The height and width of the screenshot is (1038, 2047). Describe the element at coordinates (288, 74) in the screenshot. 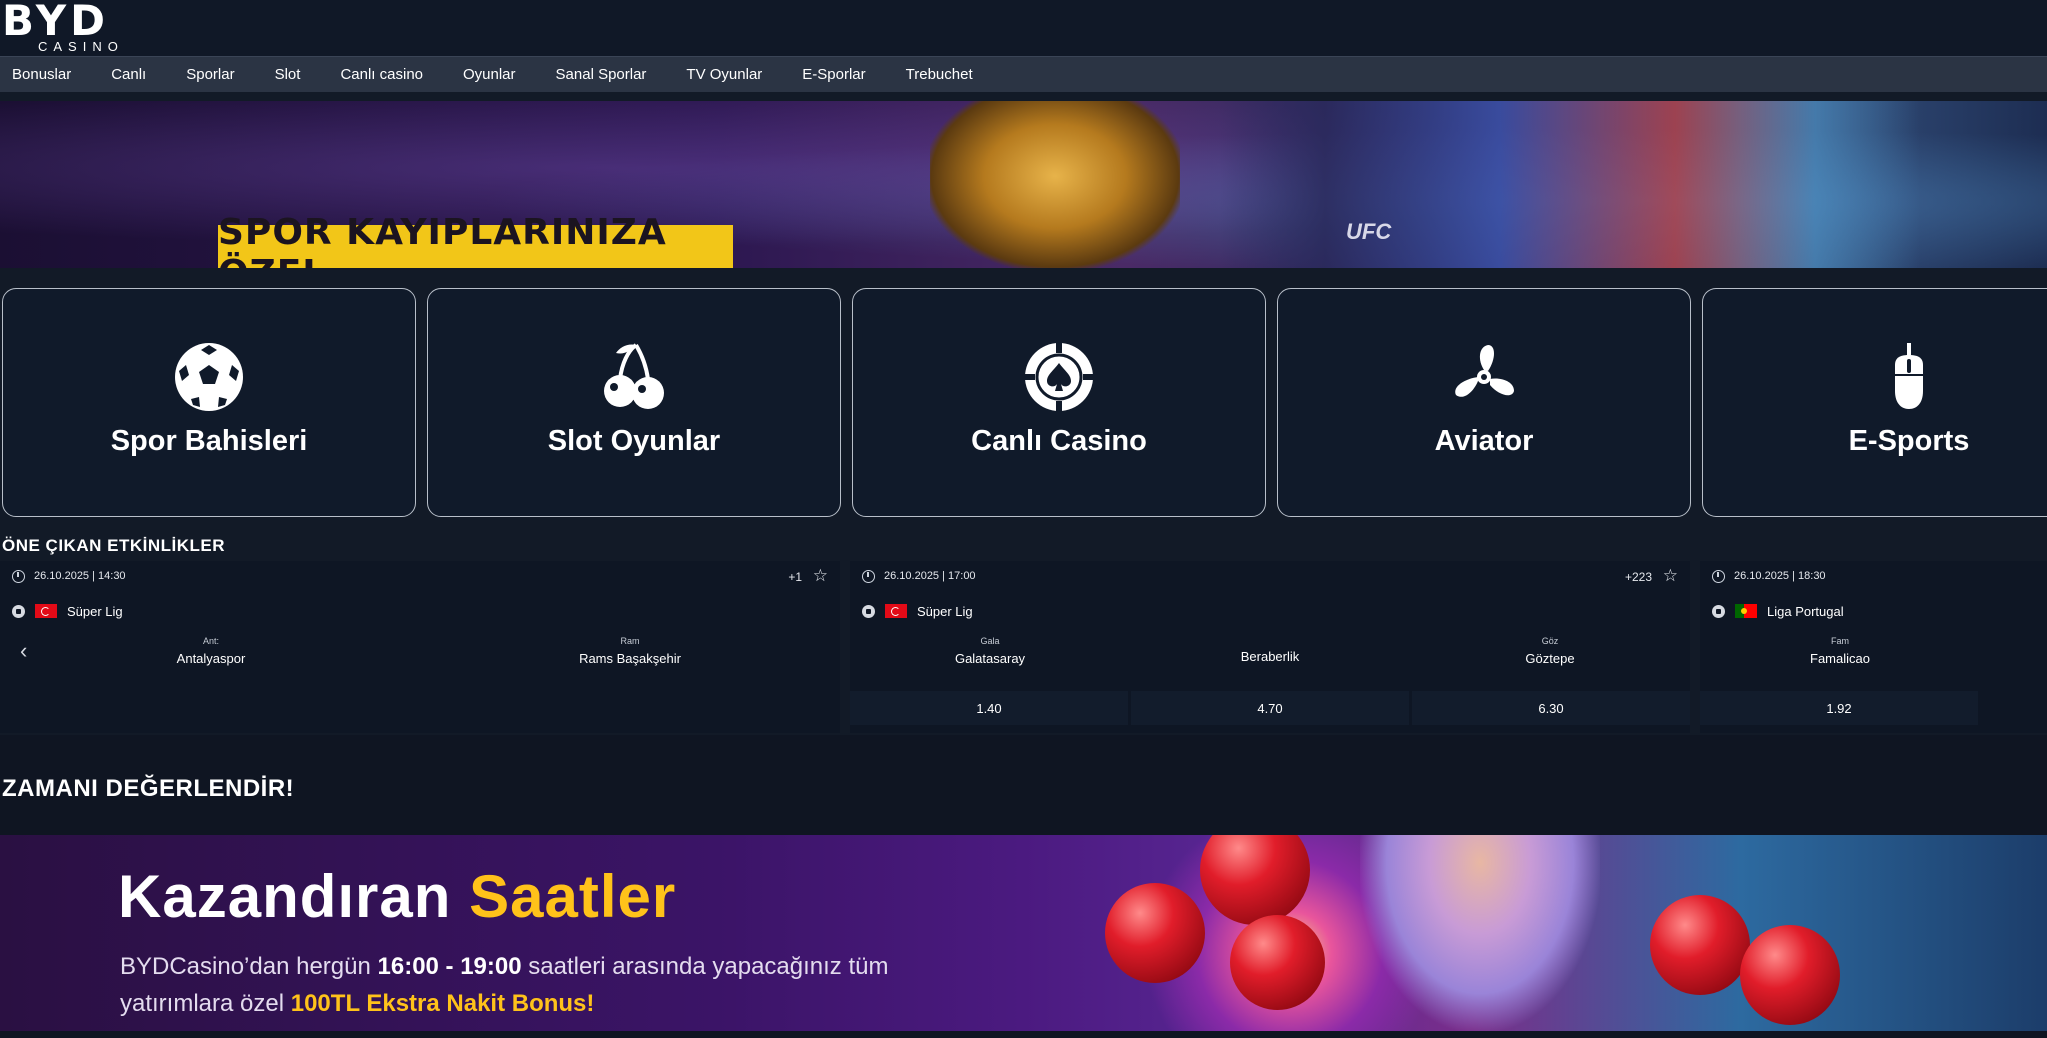

I see `nav-slot: Slot` at that location.